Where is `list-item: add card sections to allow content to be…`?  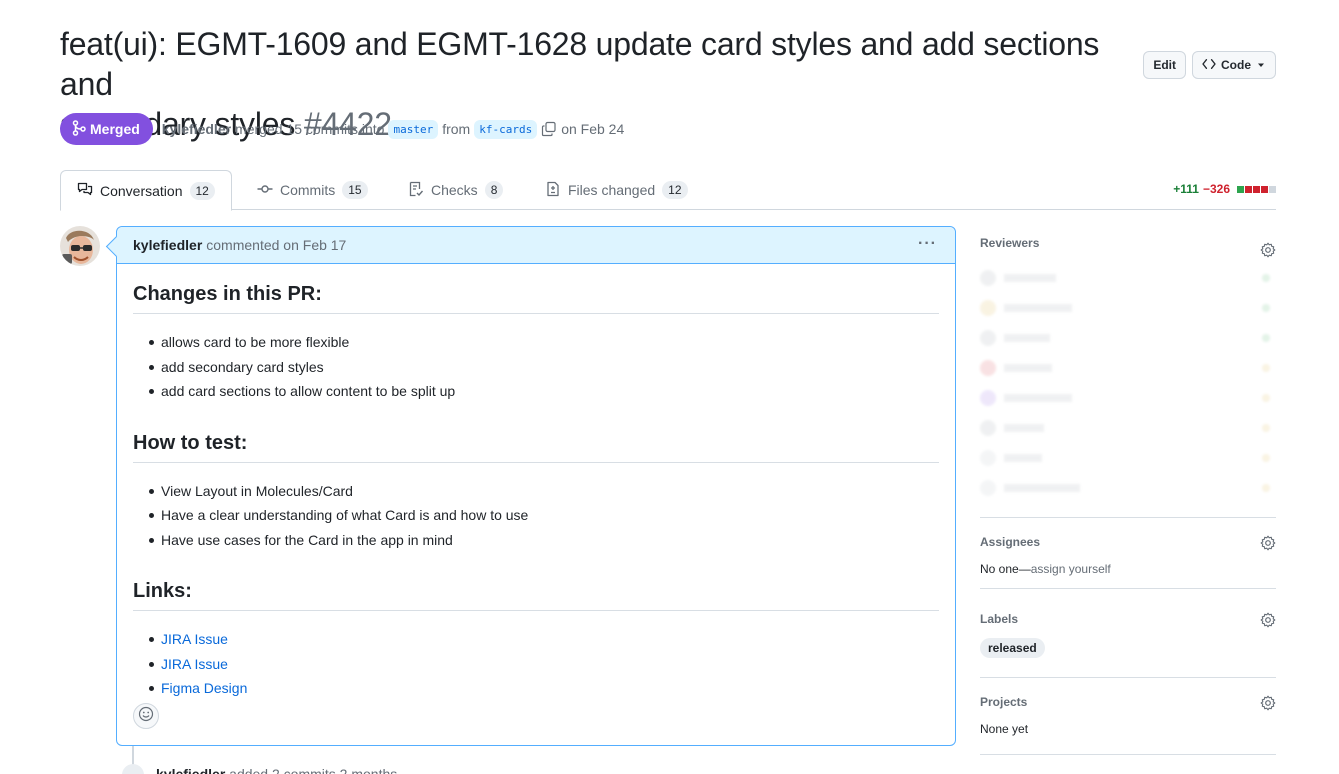
list-item: add card sections to allow content to be… is located at coordinates (536, 391).